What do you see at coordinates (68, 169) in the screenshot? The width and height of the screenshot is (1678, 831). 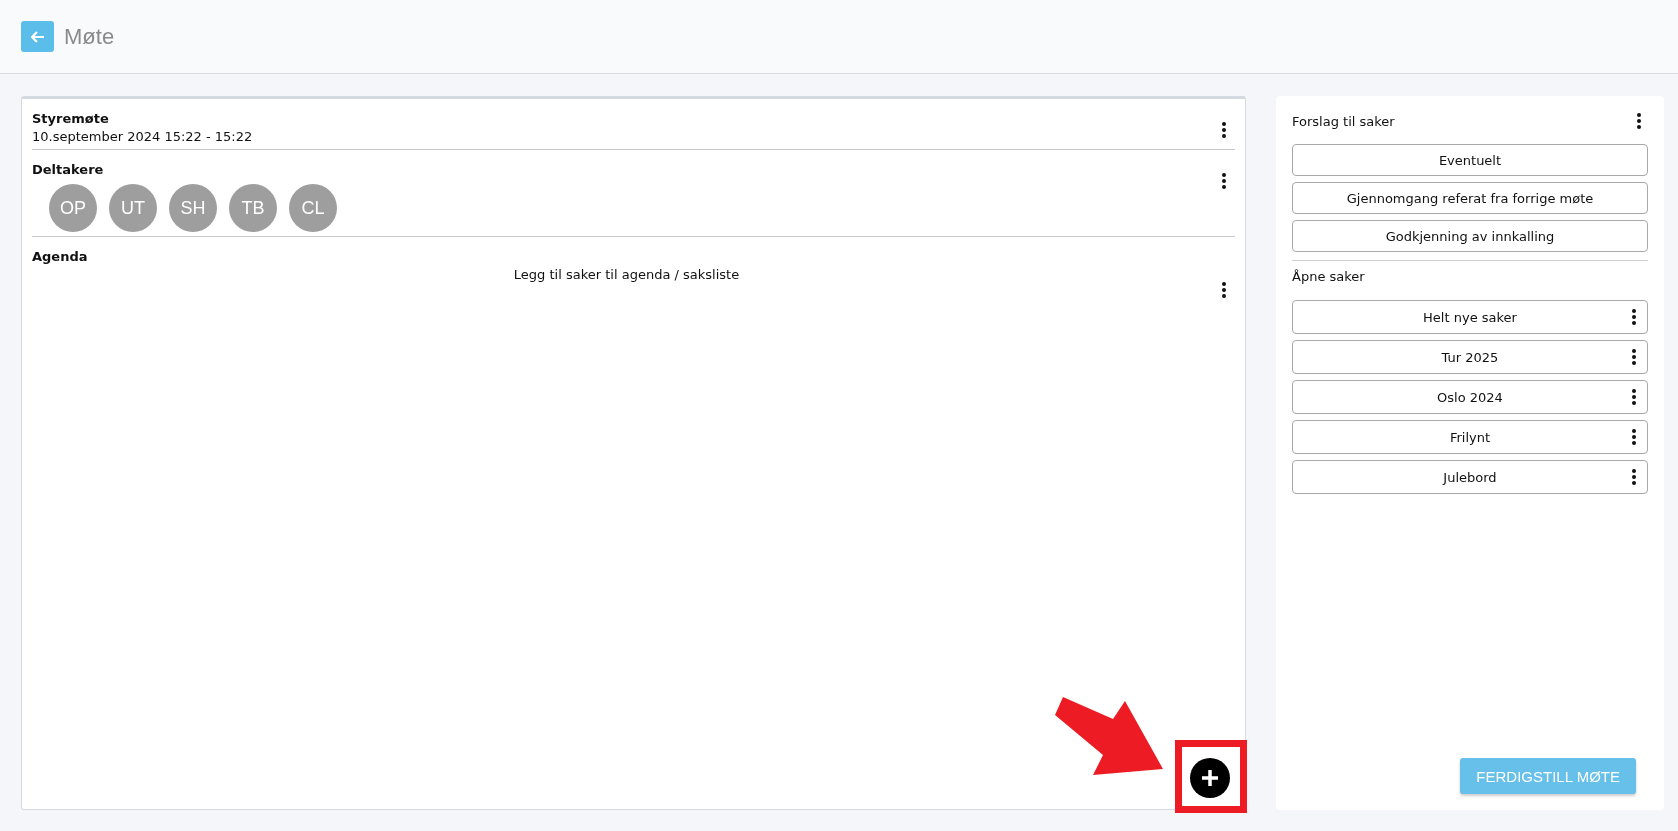 I see `participants-heading: Deltakere` at bounding box center [68, 169].